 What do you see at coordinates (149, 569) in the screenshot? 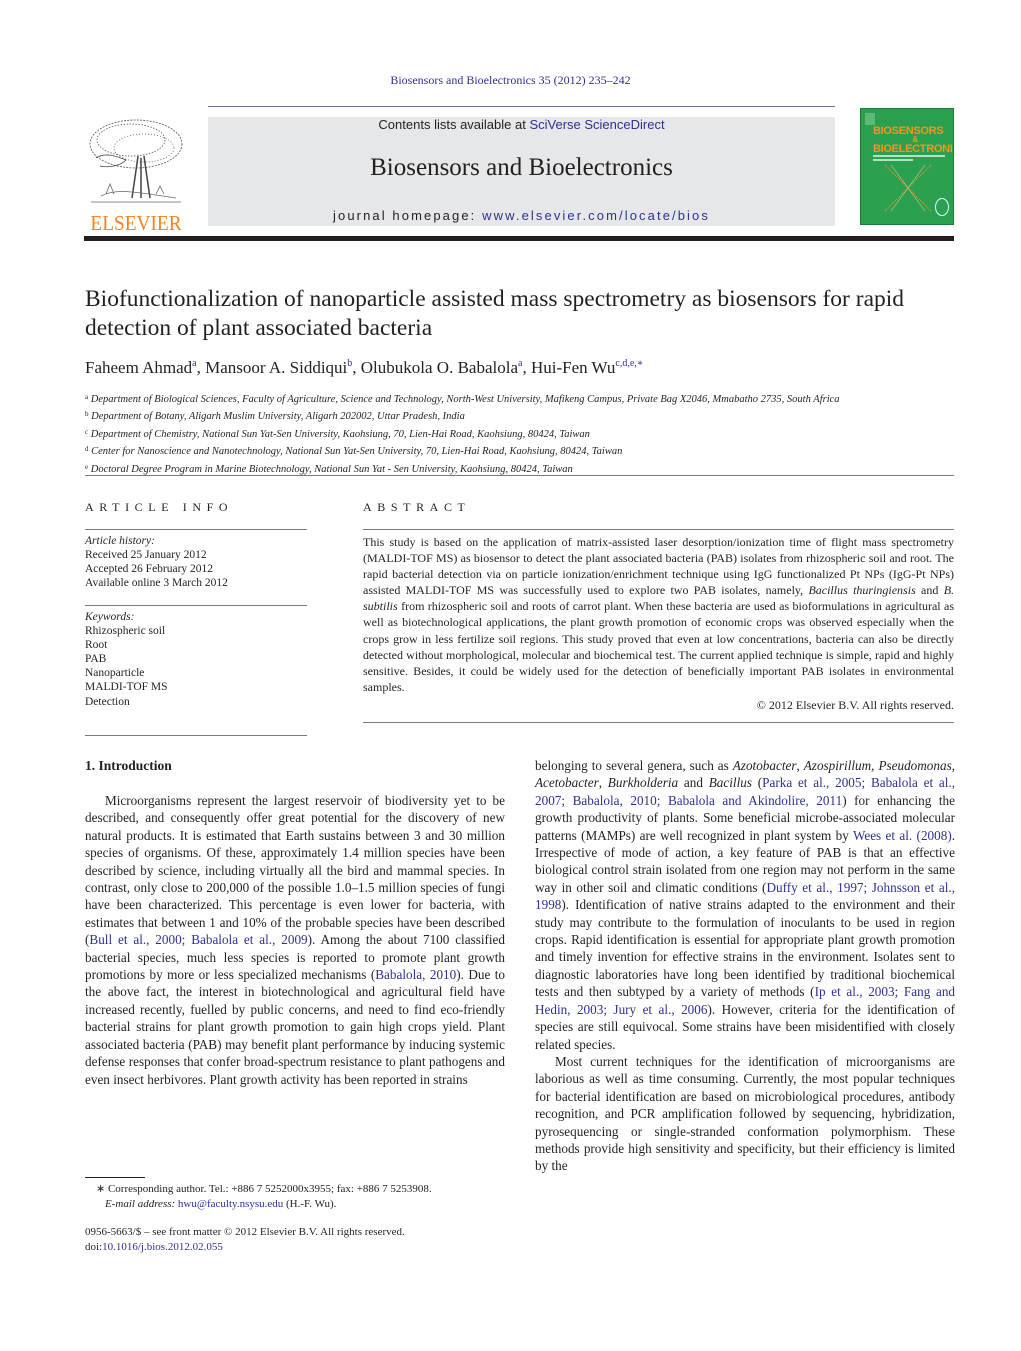
I see `history-accepted: Accepted 26 February 2012` at bounding box center [149, 569].